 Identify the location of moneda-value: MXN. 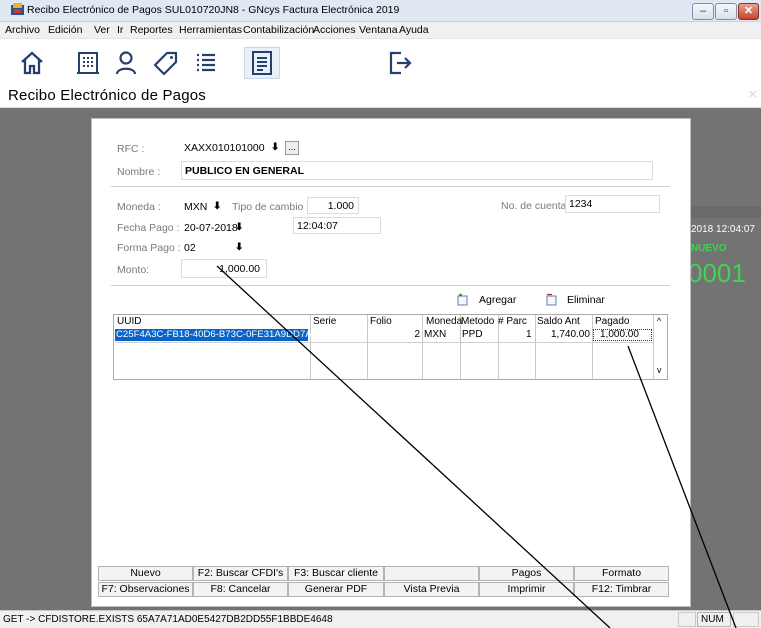
(195, 207).